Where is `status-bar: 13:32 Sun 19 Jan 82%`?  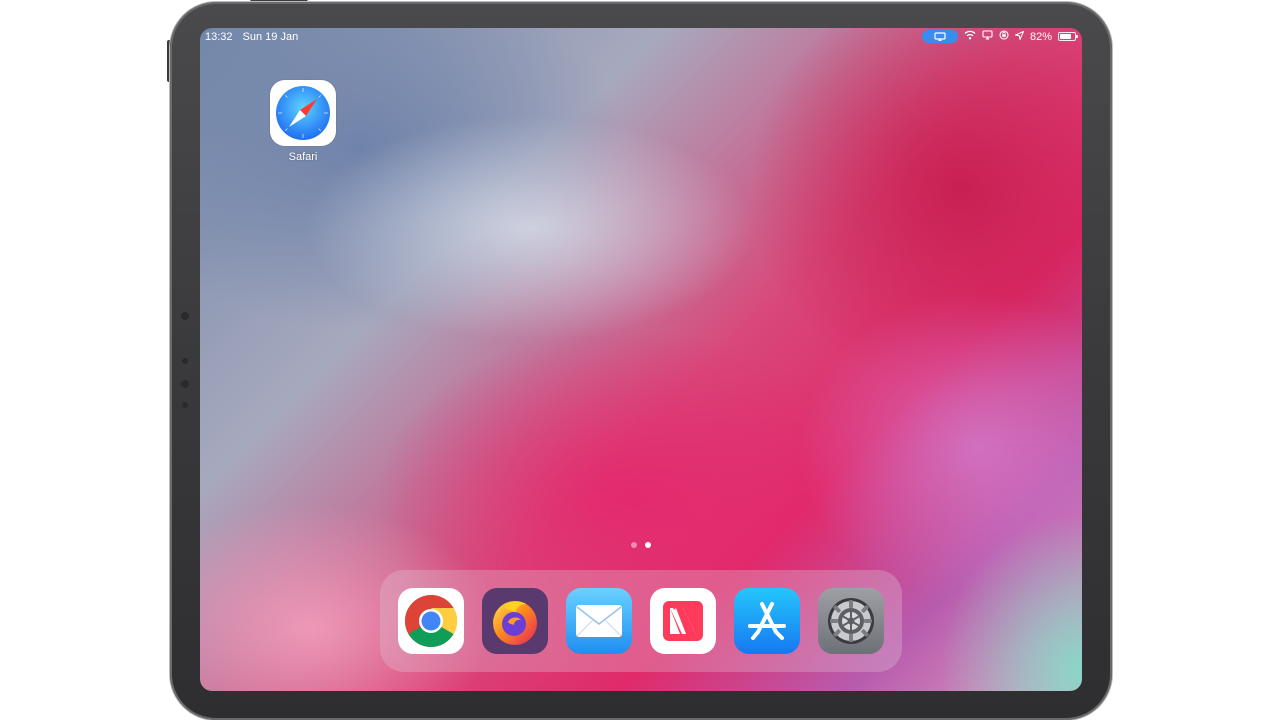
status-bar: 13:32 Sun 19 Jan 82% is located at coordinates (641, 37).